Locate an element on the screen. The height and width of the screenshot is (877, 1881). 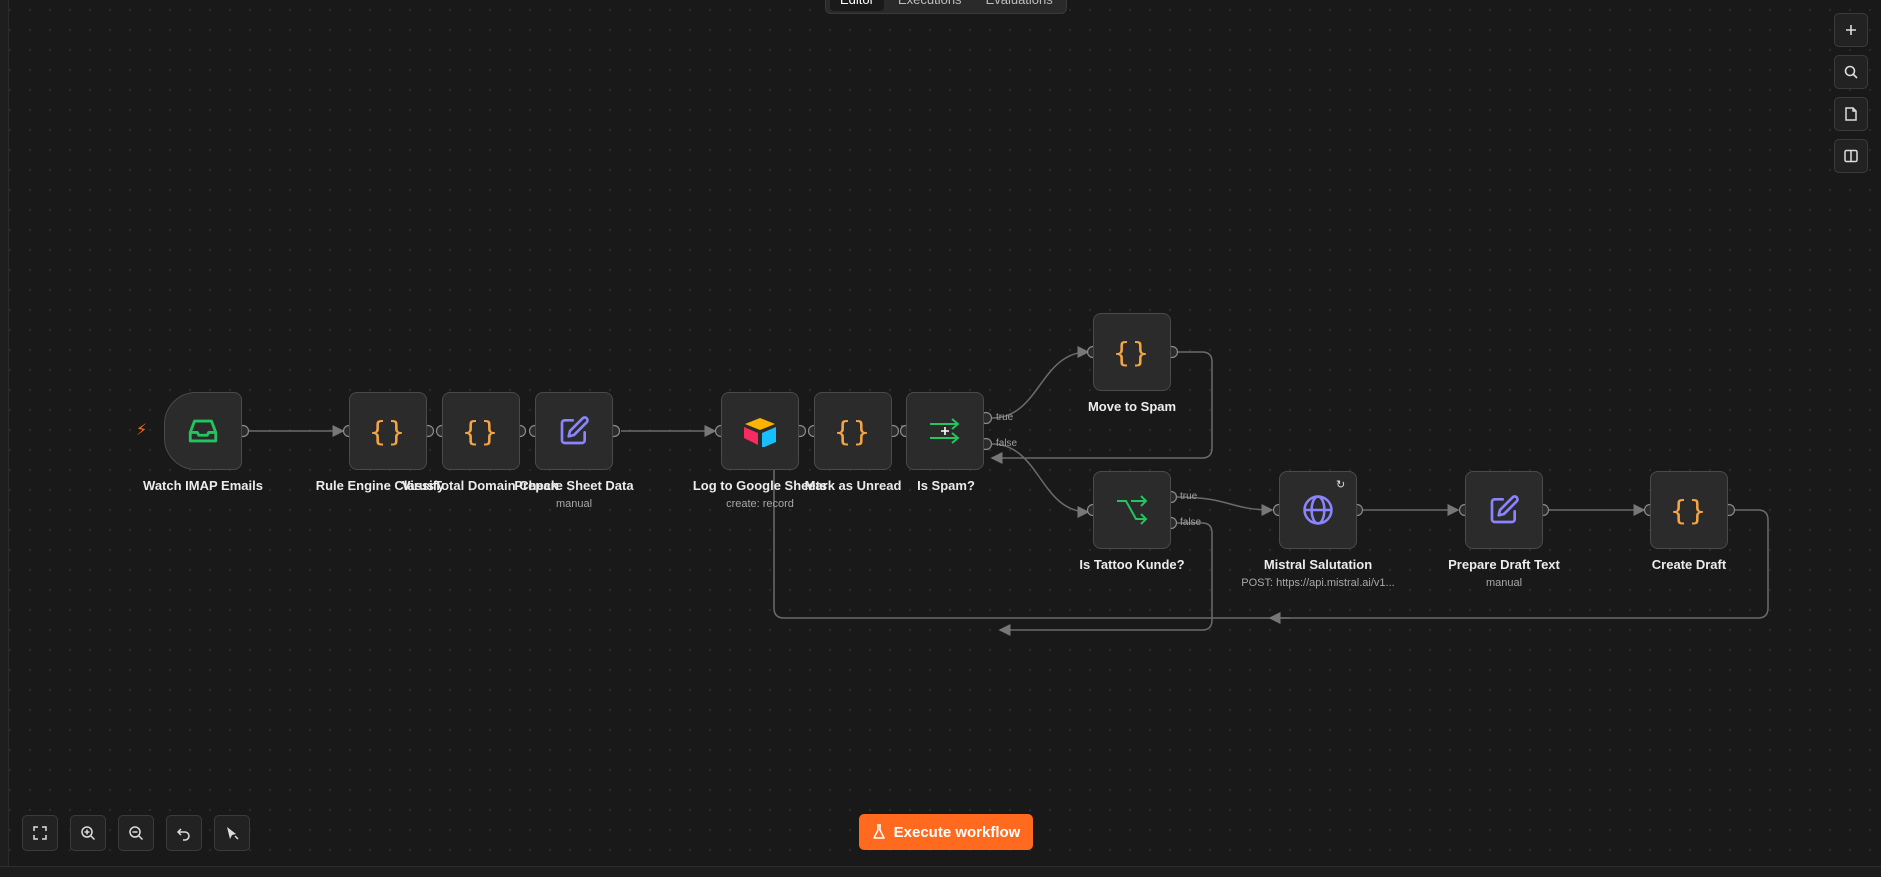
node-mistral is located at coordinates (1318, 510).